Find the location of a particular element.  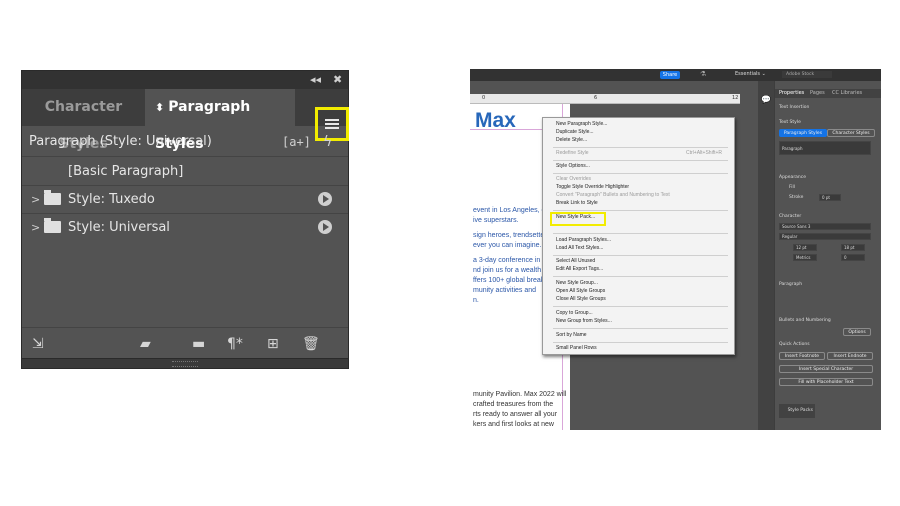

tracking-field: 0 is located at coordinates (853, 257).